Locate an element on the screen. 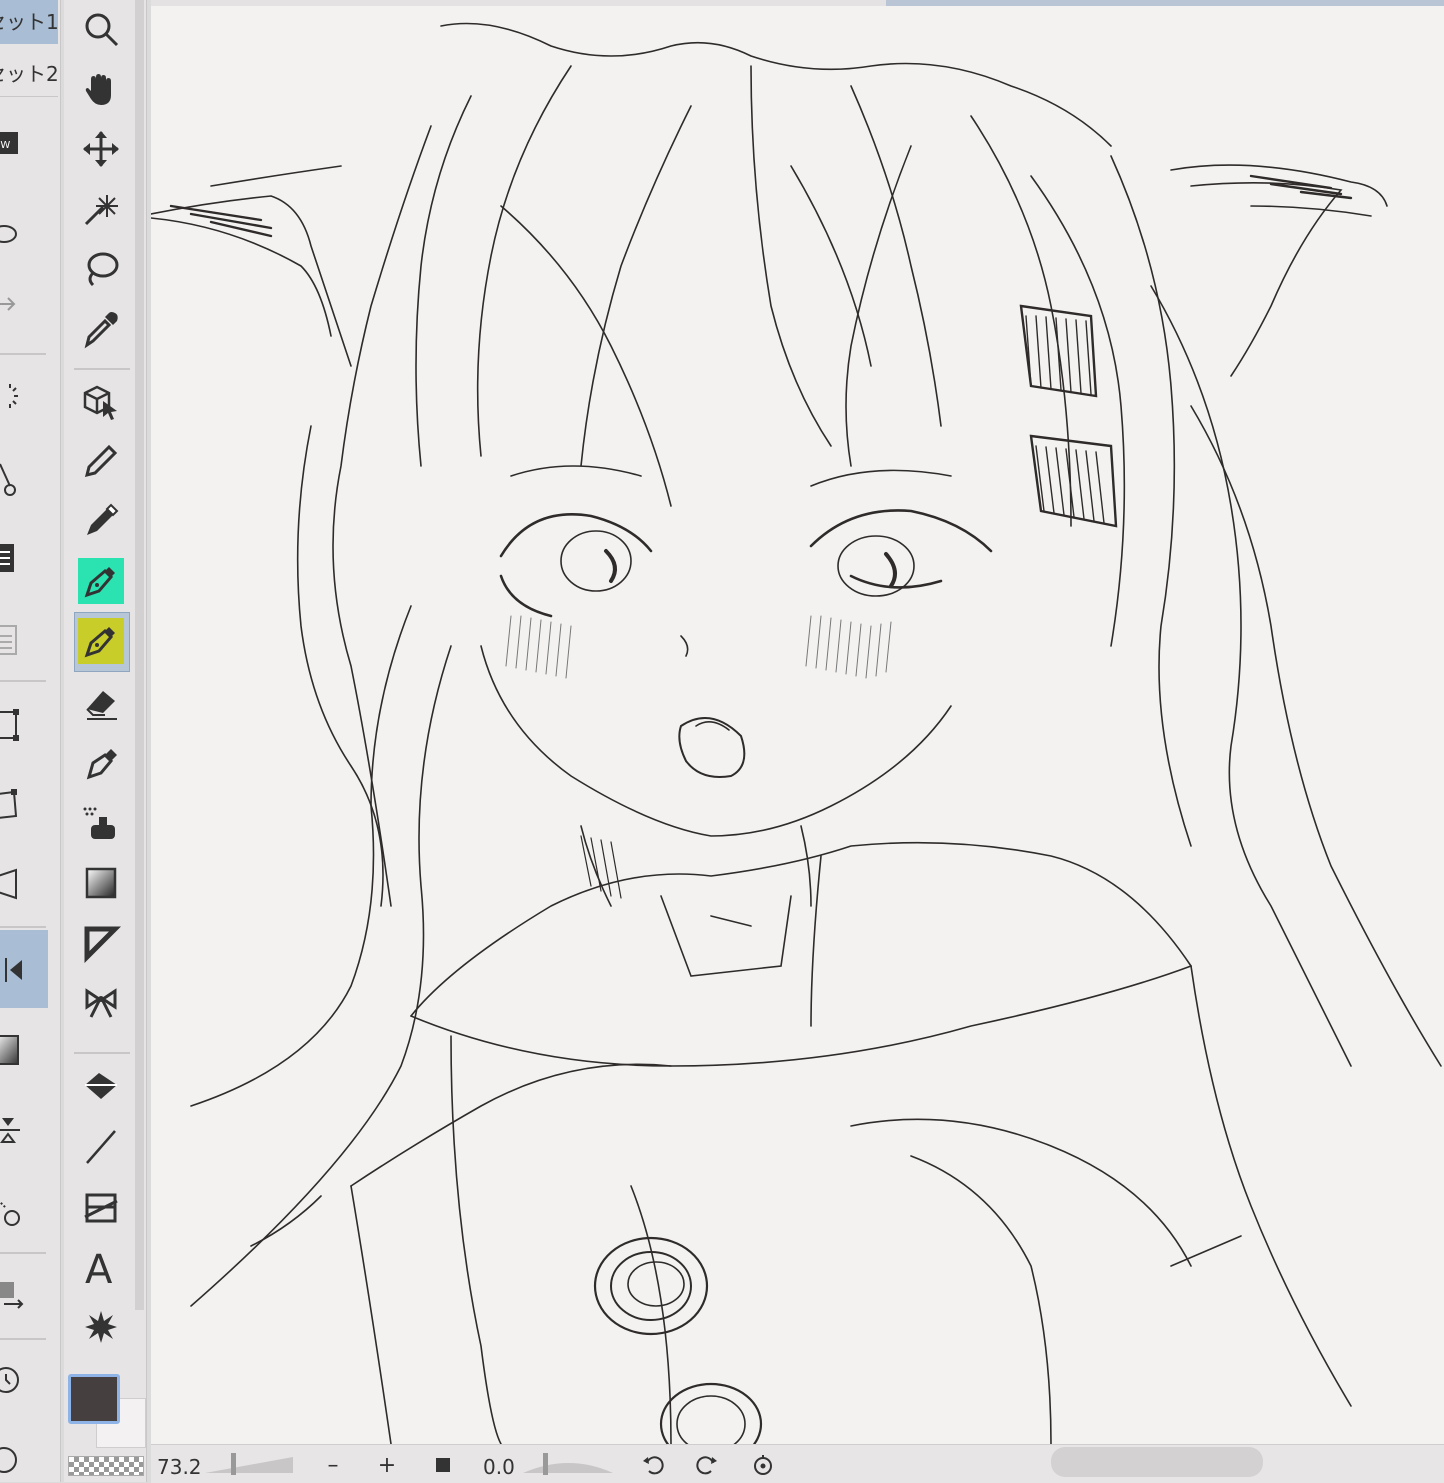  line-tool is located at coordinates (101, 1147).